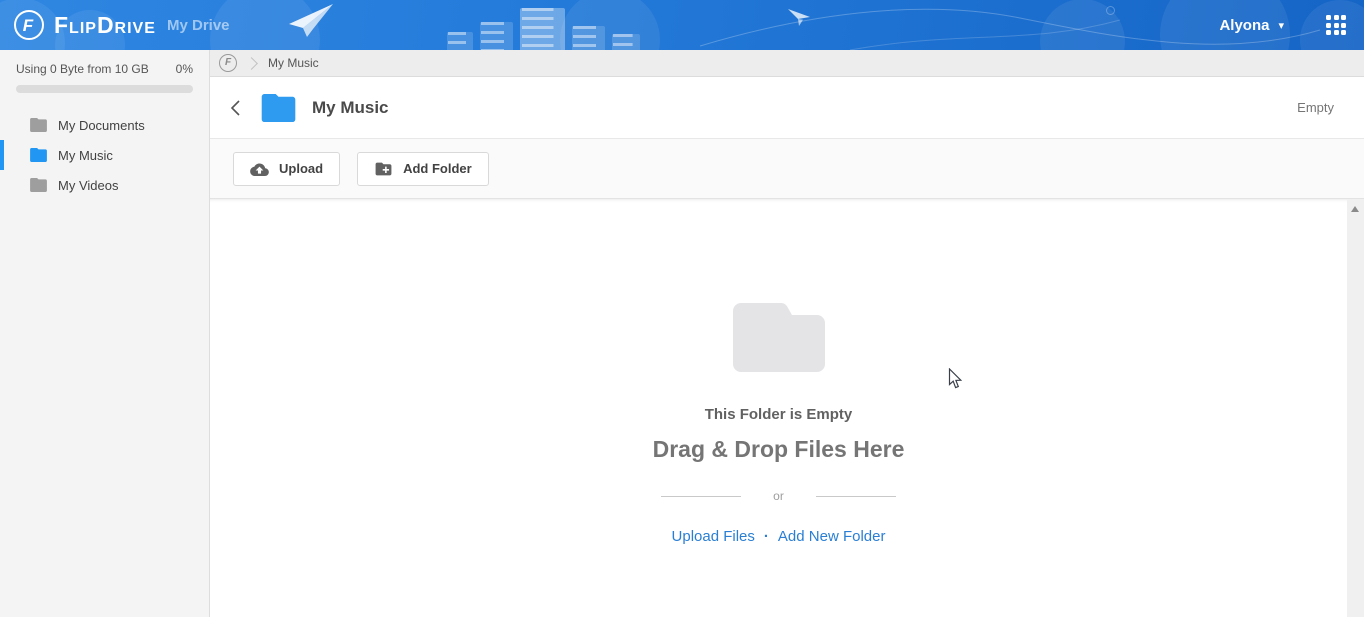 The height and width of the screenshot is (617, 1364). I want to click on sidebar-item-label: My Videos, so click(88, 185).